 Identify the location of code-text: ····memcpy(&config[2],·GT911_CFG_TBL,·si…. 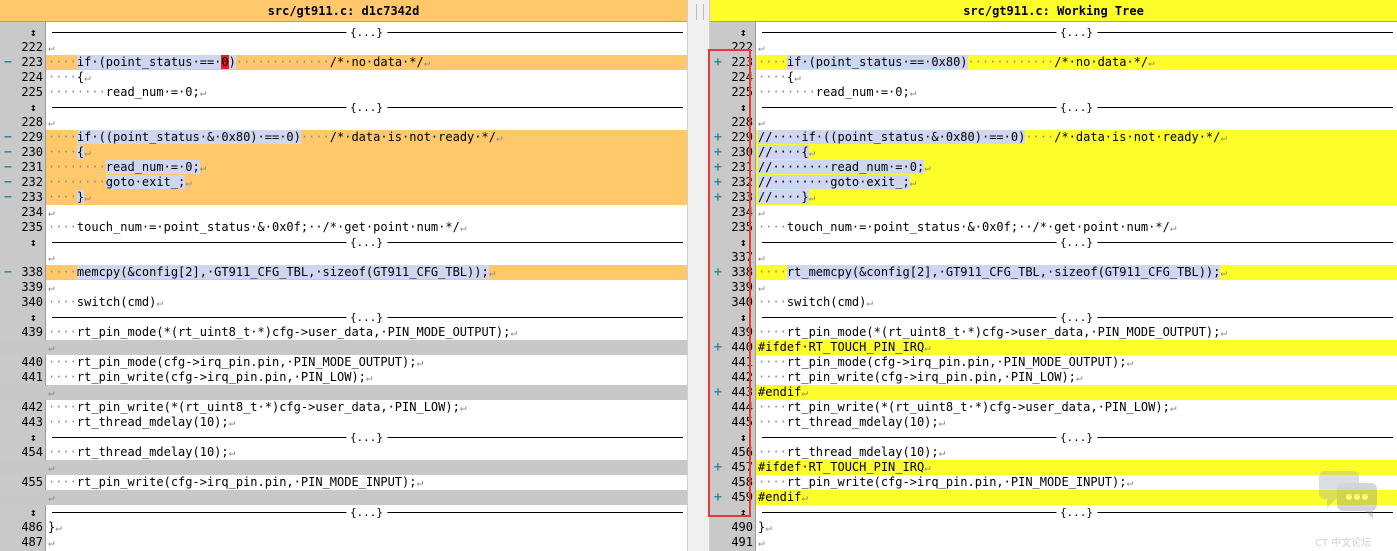
(366, 272).